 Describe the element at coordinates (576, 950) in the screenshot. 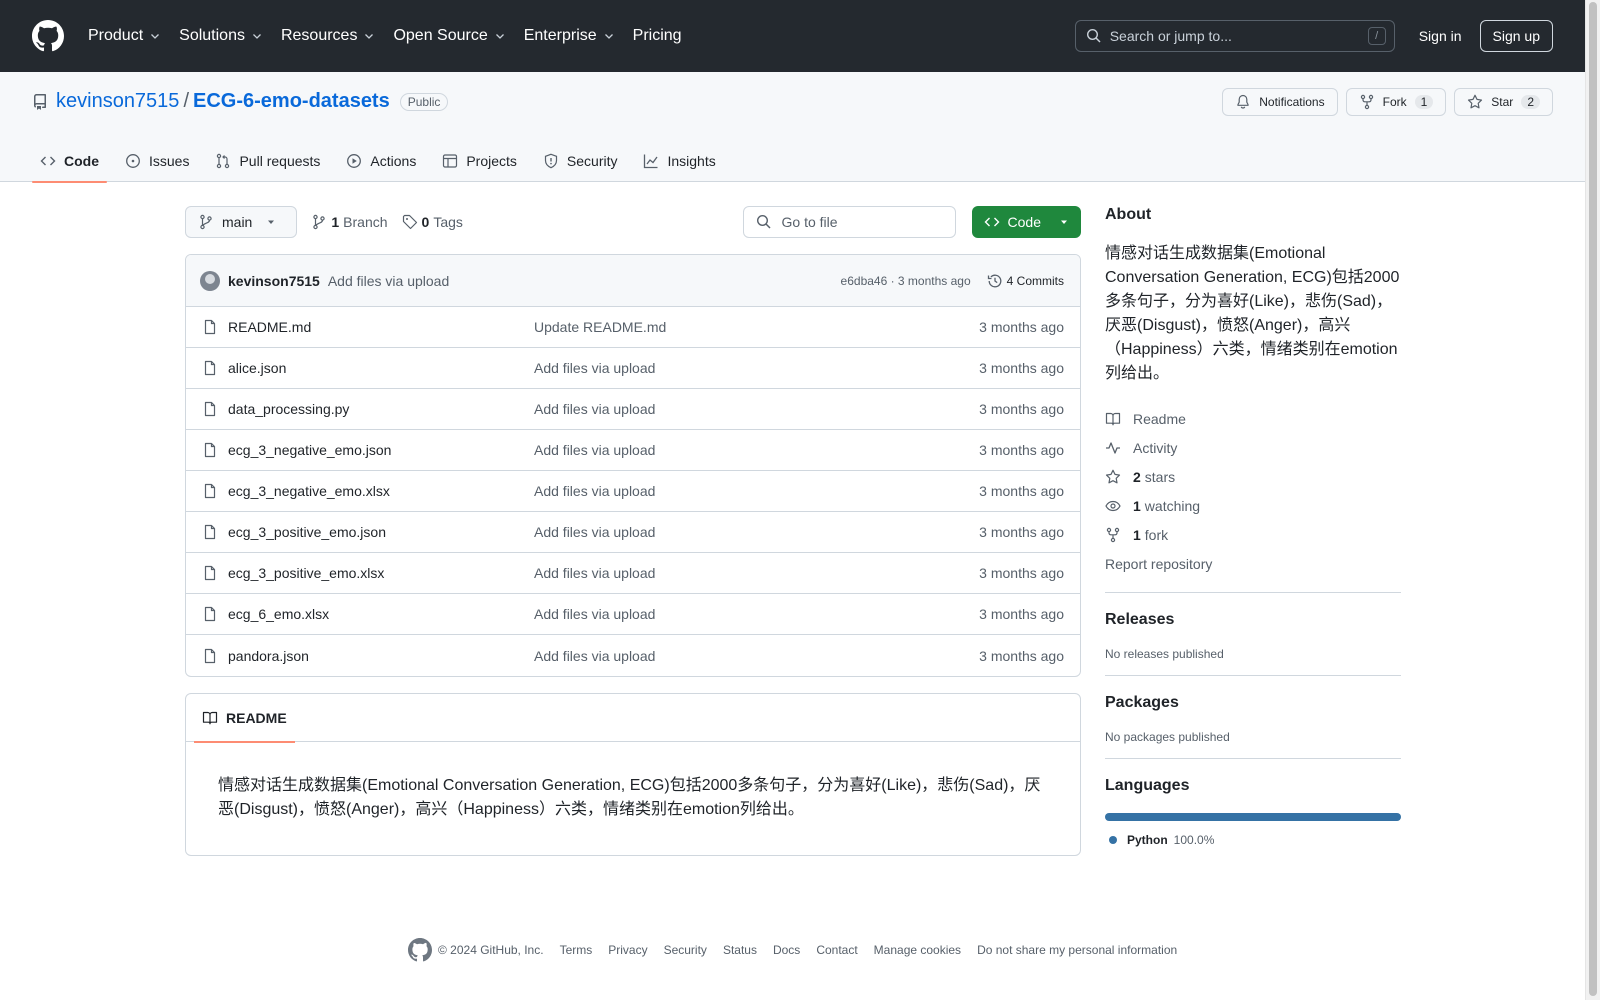

I see `footer-link-terms: Terms` at that location.